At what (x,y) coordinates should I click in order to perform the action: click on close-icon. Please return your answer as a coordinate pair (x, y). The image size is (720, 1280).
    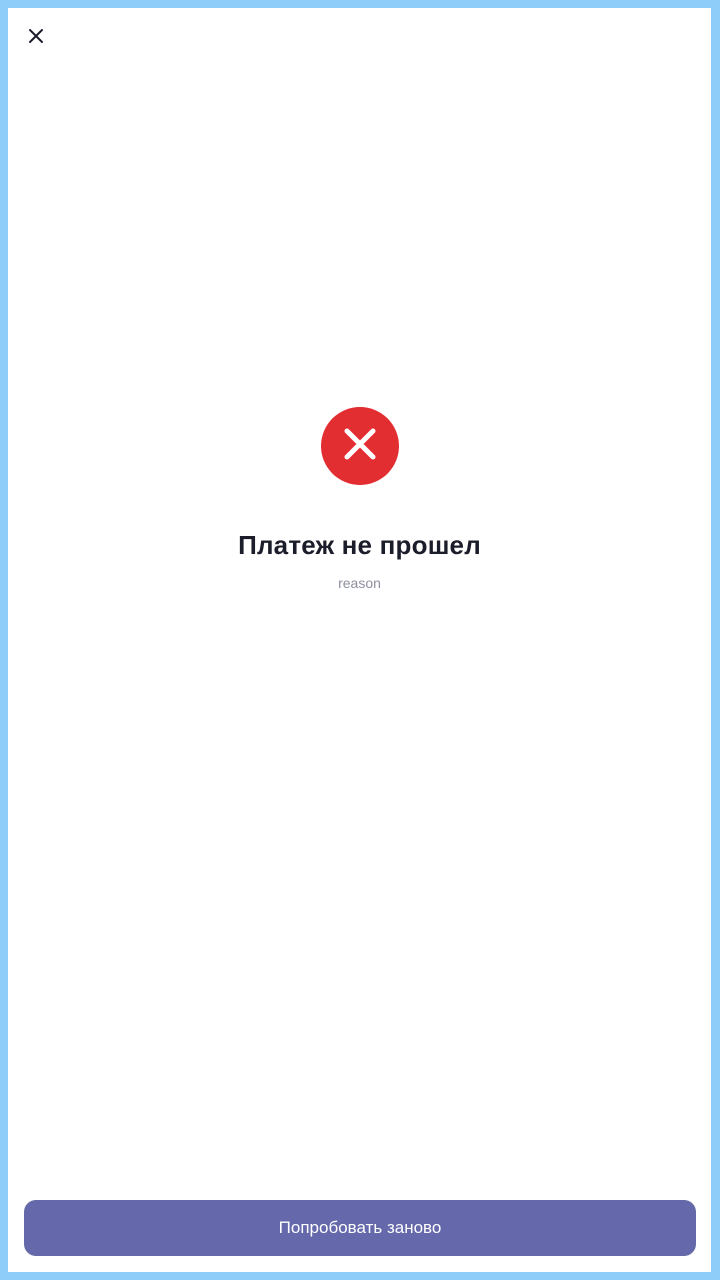
    Looking at the image, I should click on (36, 36).